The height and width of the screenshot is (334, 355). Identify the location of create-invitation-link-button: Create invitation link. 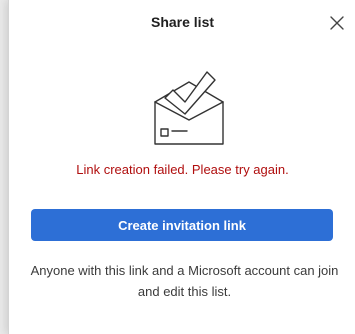
(182, 225).